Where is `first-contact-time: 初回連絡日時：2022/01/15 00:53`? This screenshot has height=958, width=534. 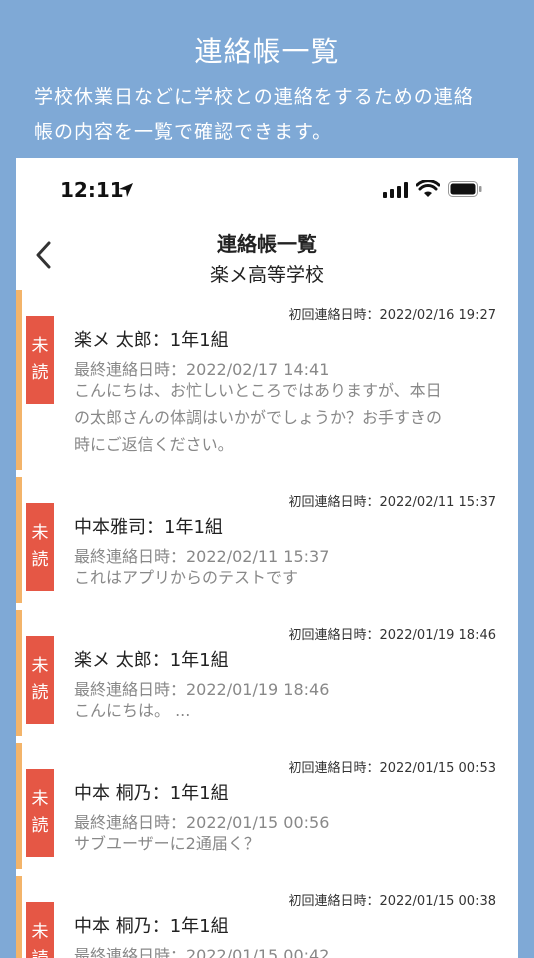
first-contact-time: 初回連絡日時：2022/01/15 00:53 is located at coordinates (392, 768).